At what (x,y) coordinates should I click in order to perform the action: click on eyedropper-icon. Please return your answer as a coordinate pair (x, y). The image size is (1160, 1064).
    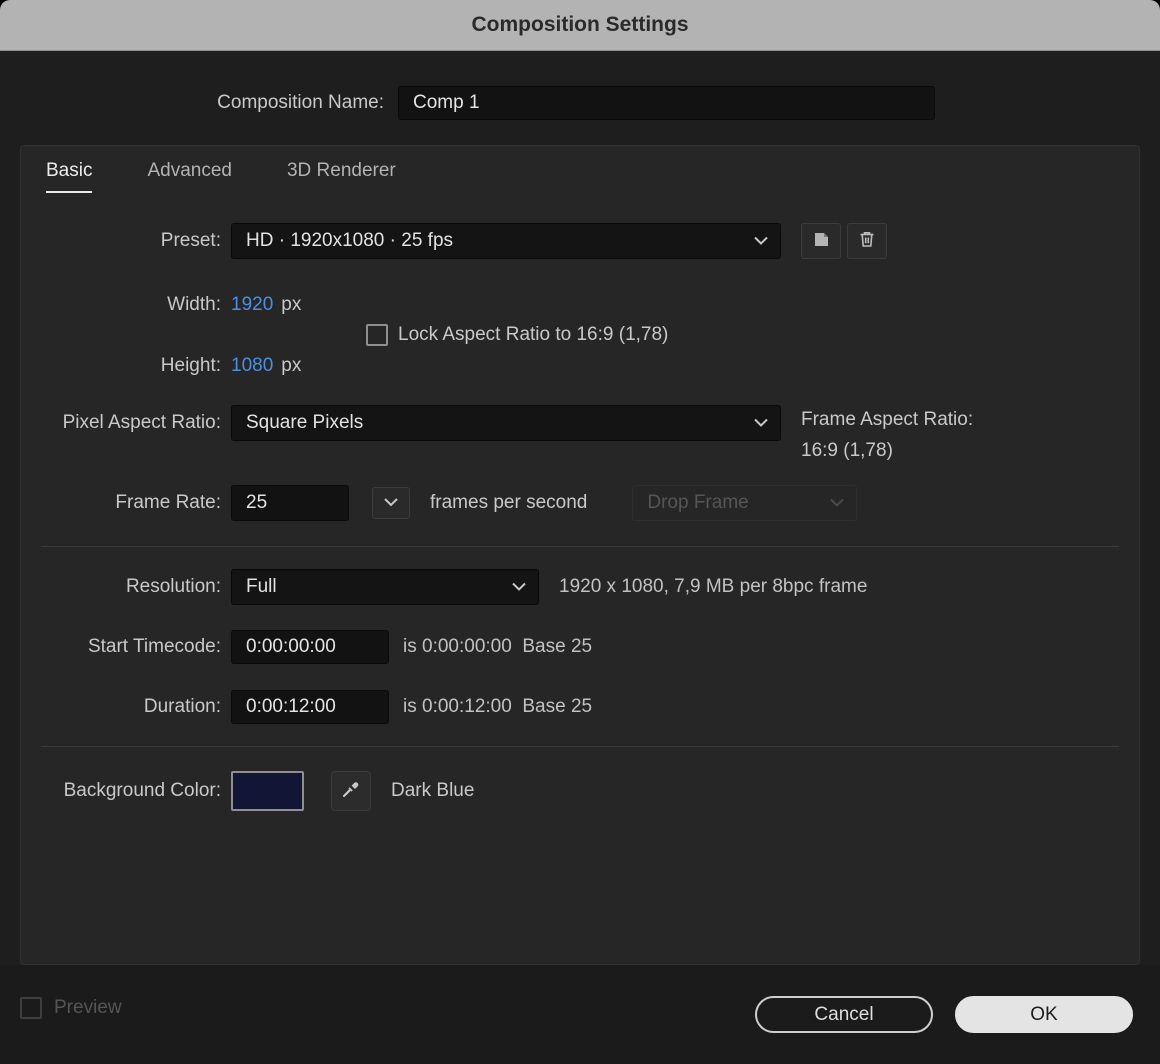
    Looking at the image, I should click on (351, 791).